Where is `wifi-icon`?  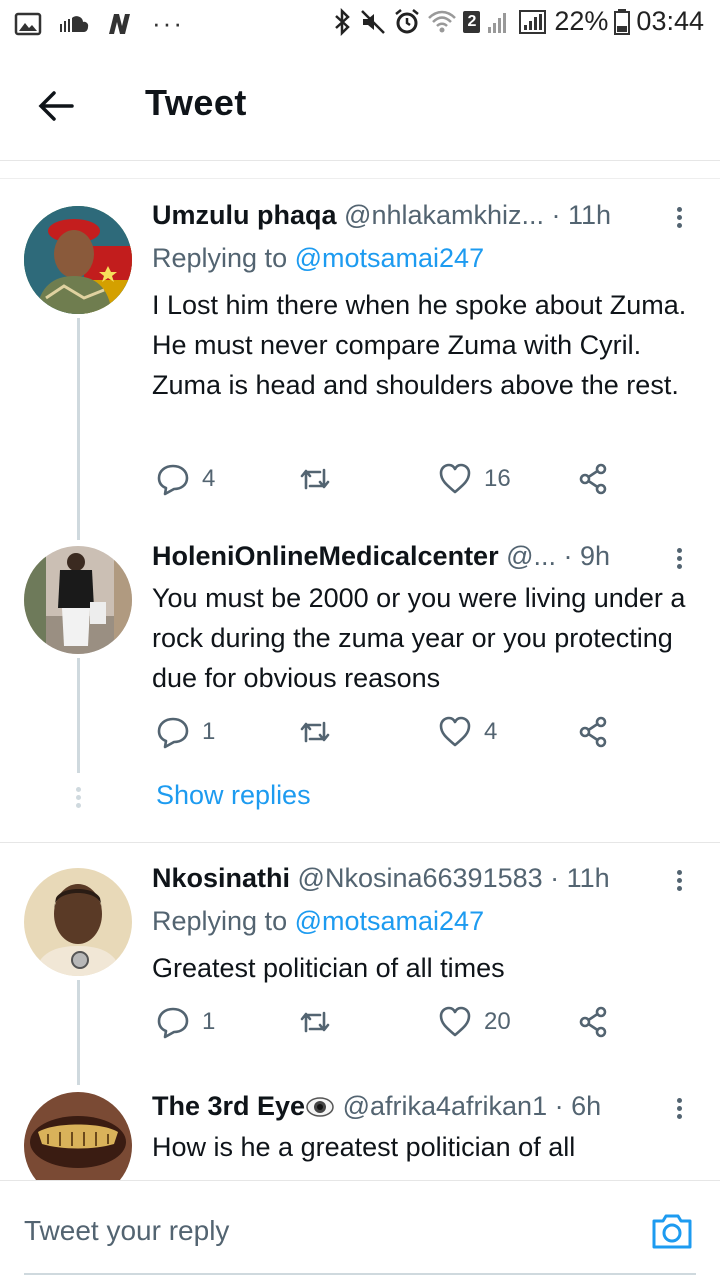 wifi-icon is located at coordinates (442, 21).